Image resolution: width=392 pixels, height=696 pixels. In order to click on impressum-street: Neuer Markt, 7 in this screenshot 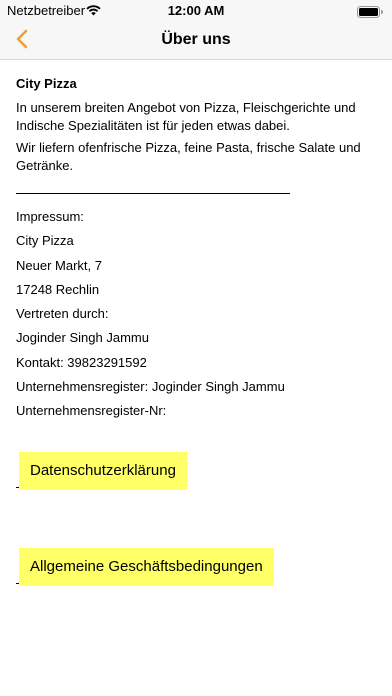, I will do `click(59, 265)`.